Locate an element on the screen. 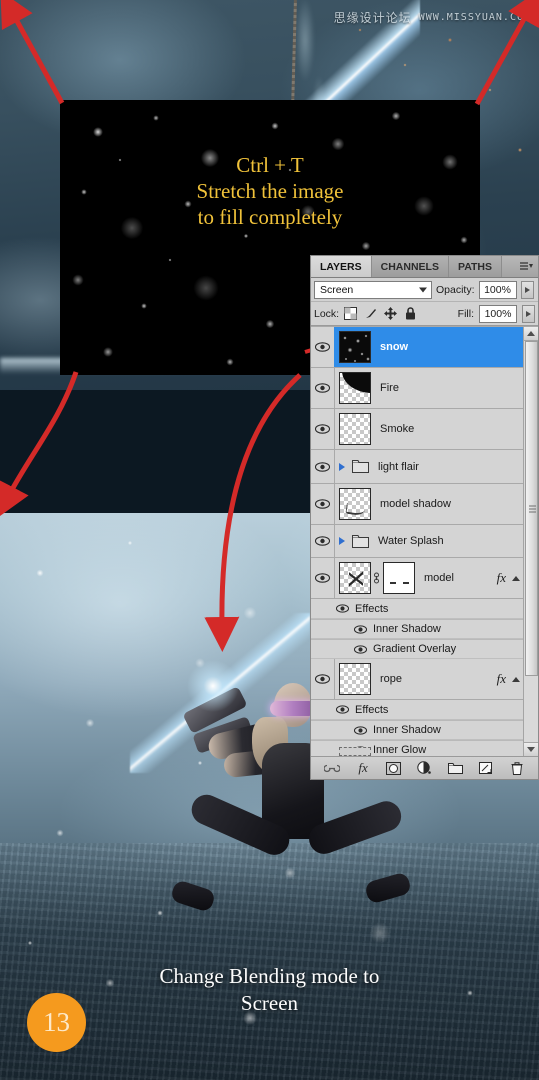 The image size is (539, 1080). link-glyph is located at coordinates (376, 578).